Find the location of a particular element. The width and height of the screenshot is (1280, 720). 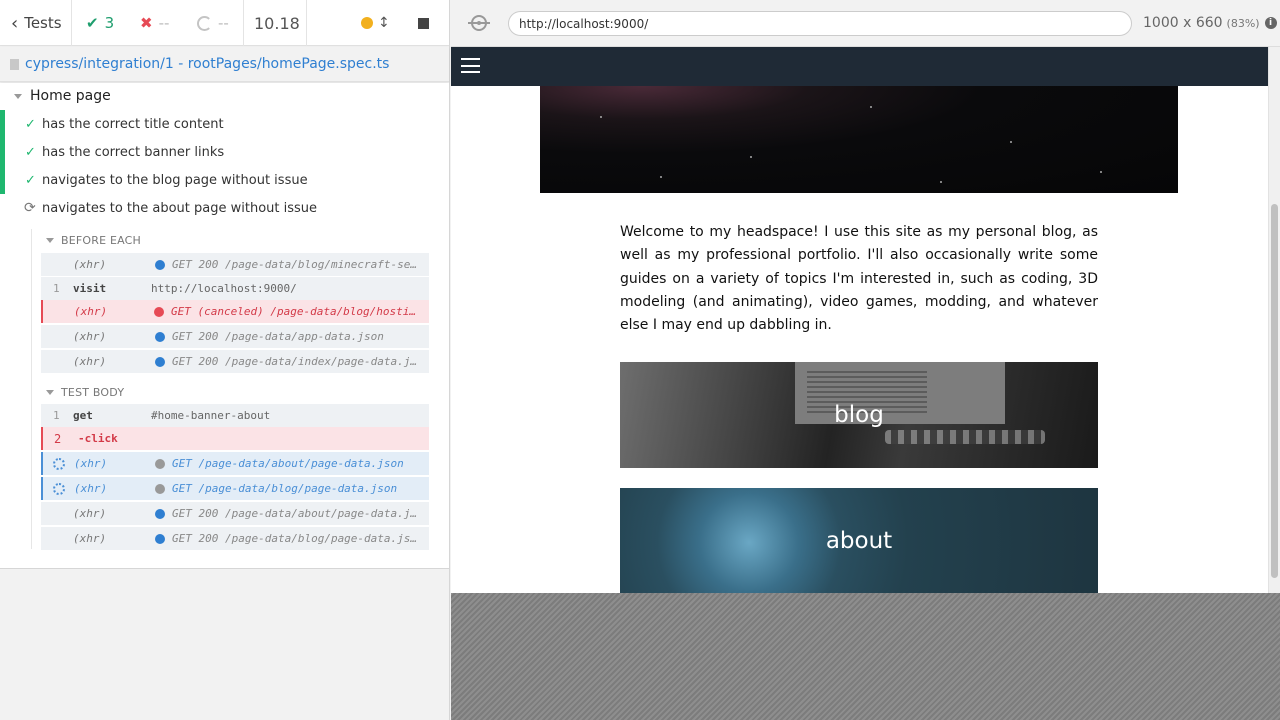

blog-banner-label: blog is located at coordinates (859, 415).